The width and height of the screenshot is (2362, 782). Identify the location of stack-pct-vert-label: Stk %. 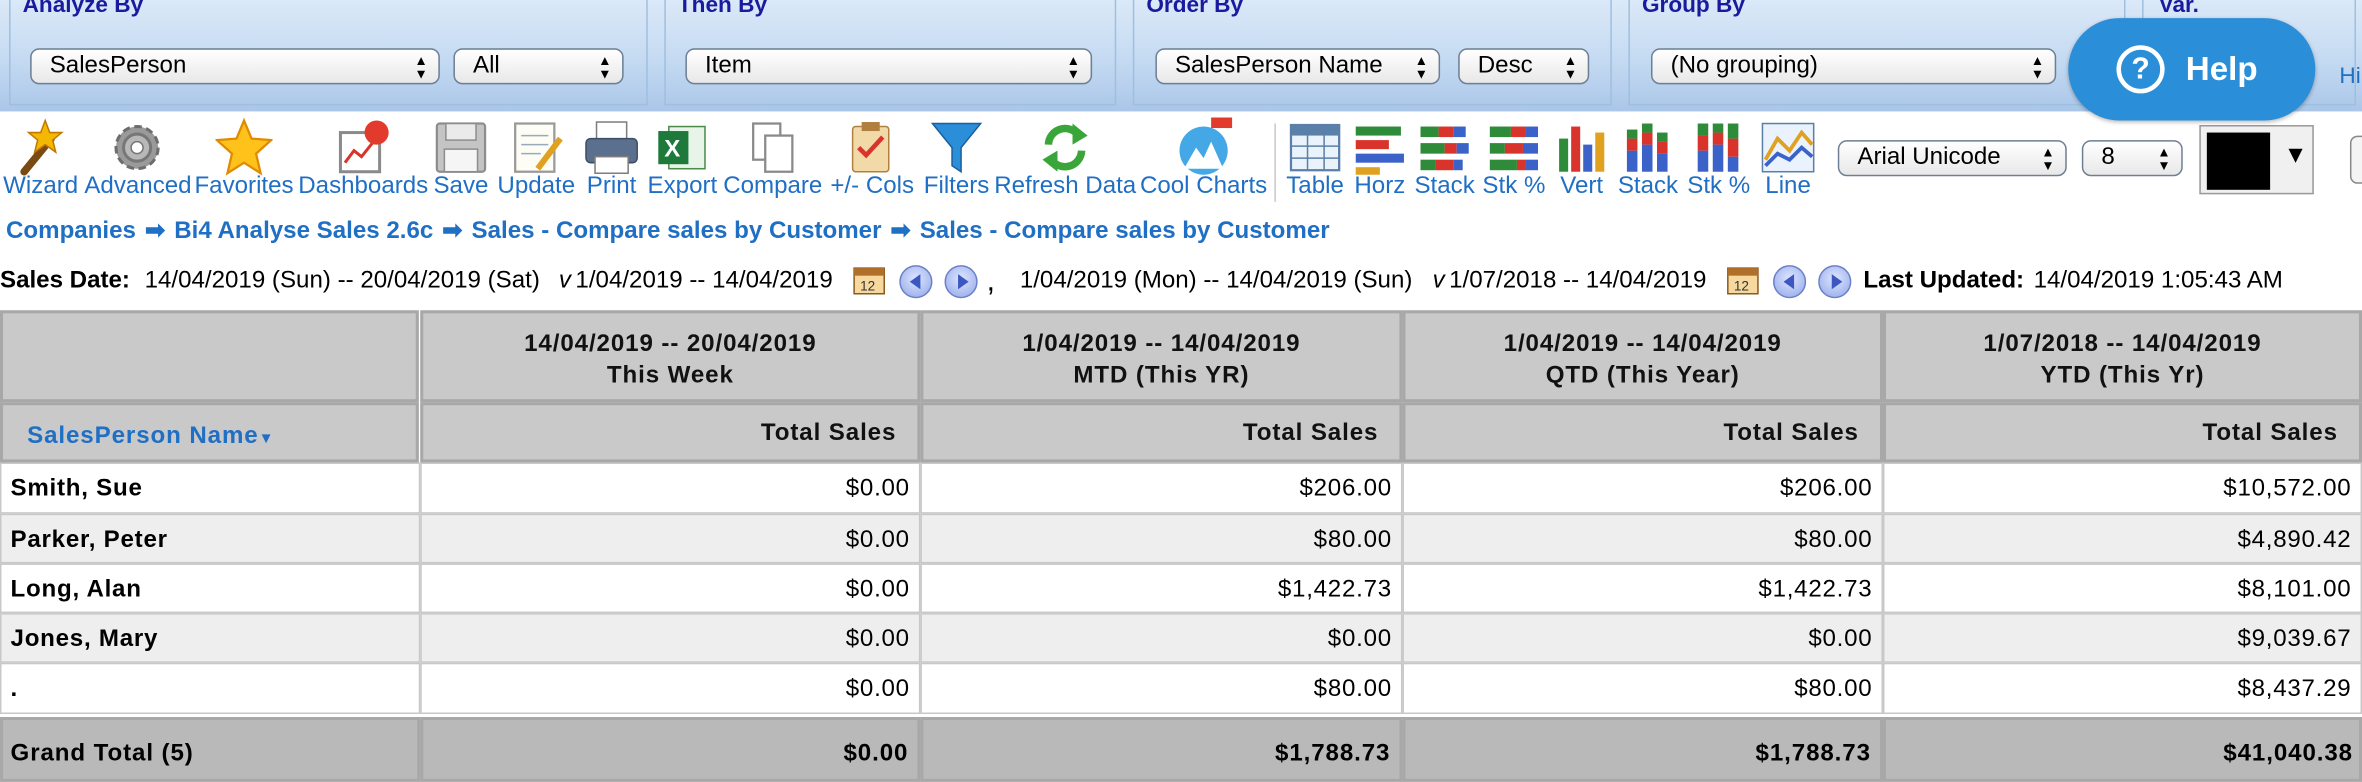
(1719, 186).